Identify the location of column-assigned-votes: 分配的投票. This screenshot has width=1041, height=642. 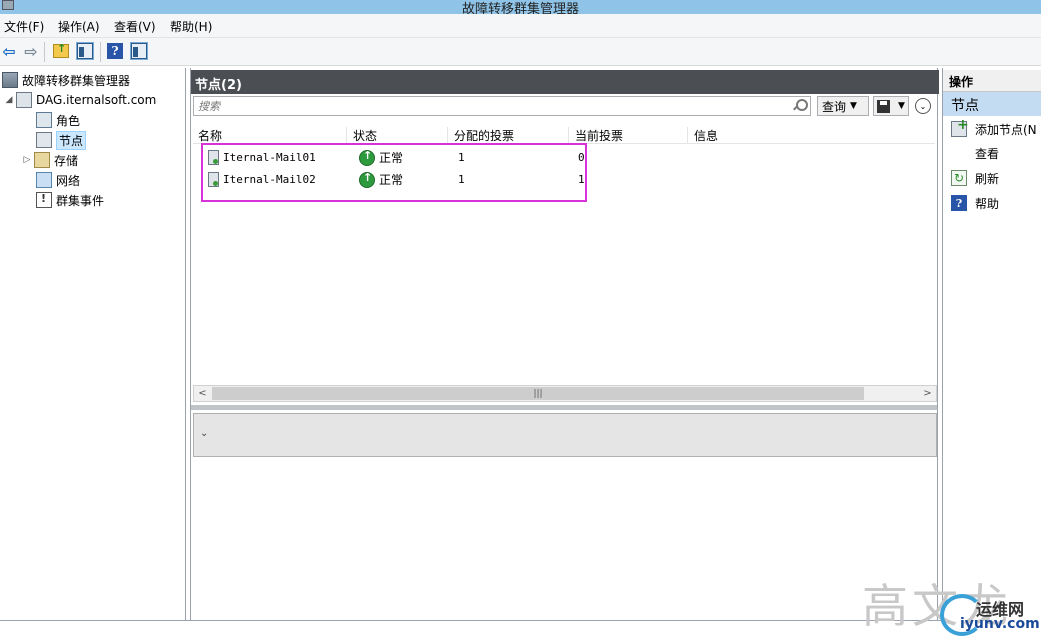
(509, 135).